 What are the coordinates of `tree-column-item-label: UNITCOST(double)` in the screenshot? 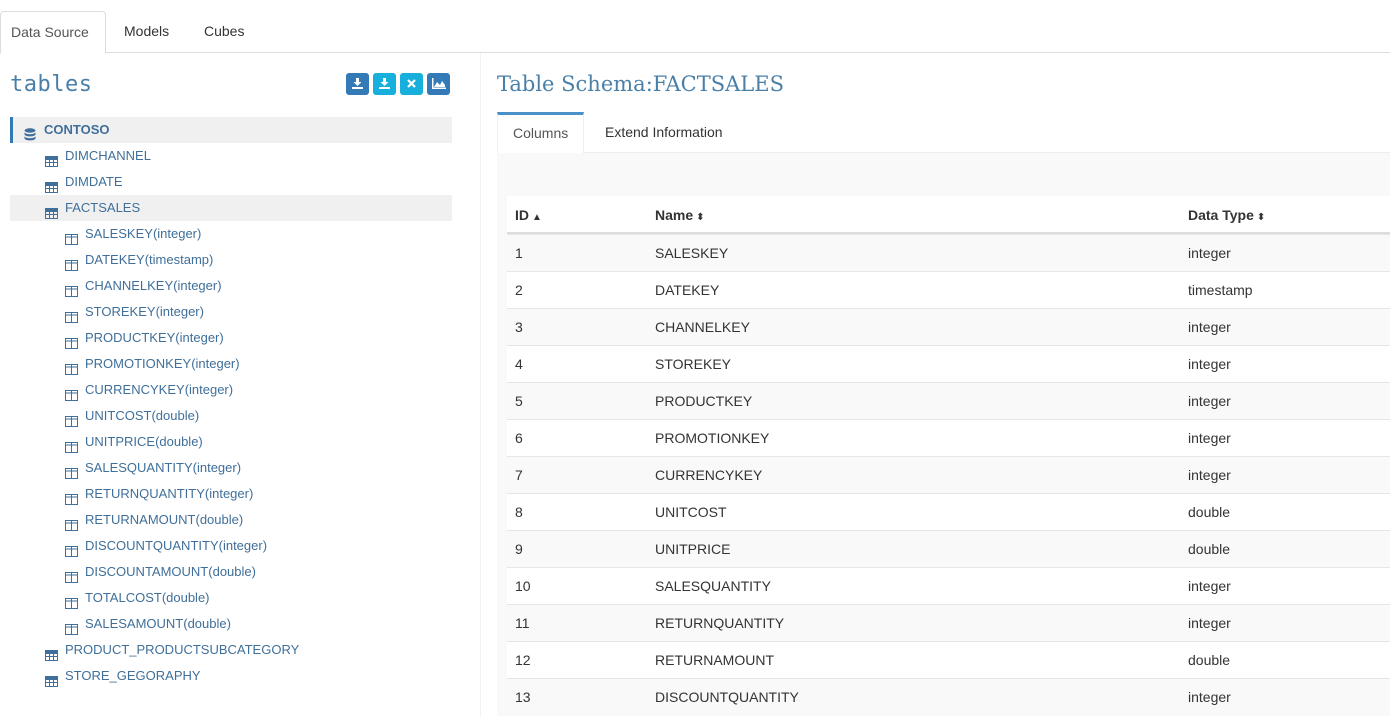 It's located at (142, 416).